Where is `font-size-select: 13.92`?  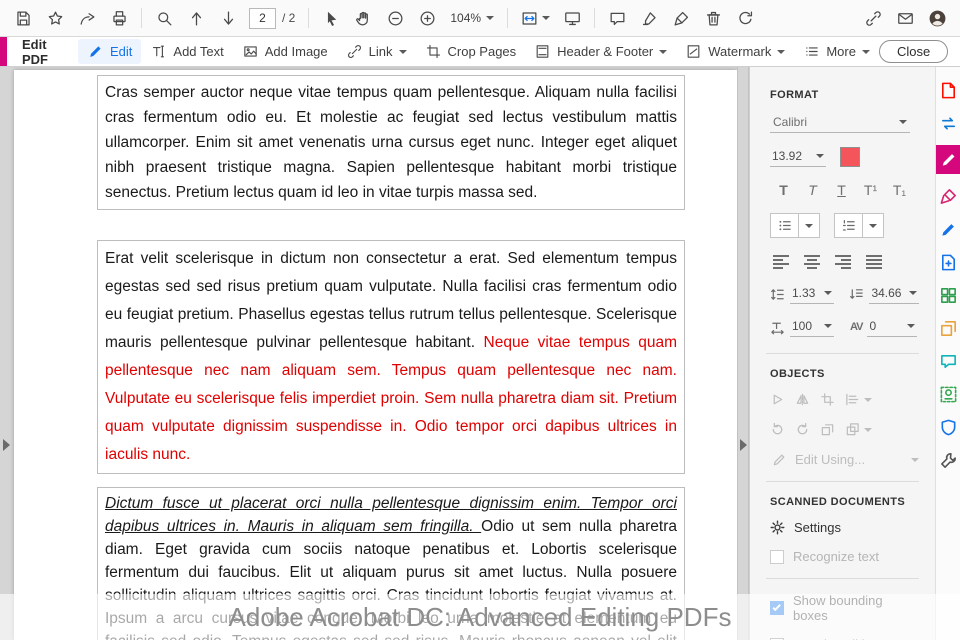 font-size-select: 13.92 is located at coordinates (798, 157).